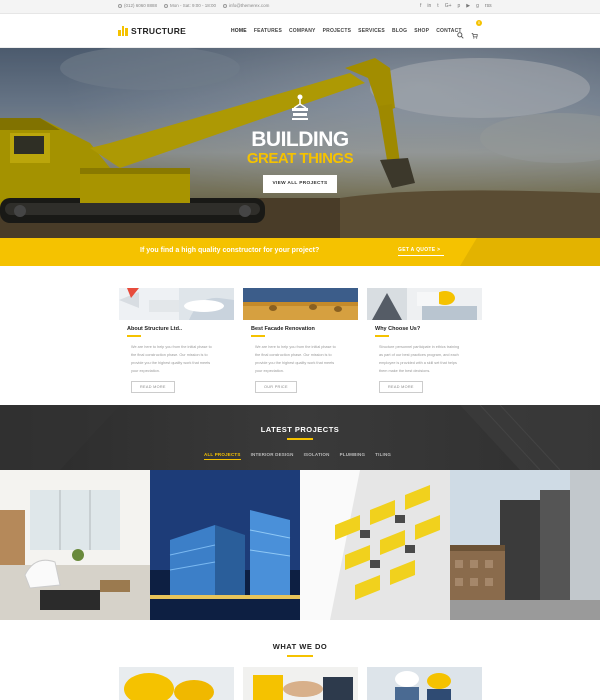 Image resolution: width=600 pixels, height=700 pixels. What do you see at coordinates (469, 32) in the screenshot?
I see `header-icons: 0` at bounding box center [469, 32].